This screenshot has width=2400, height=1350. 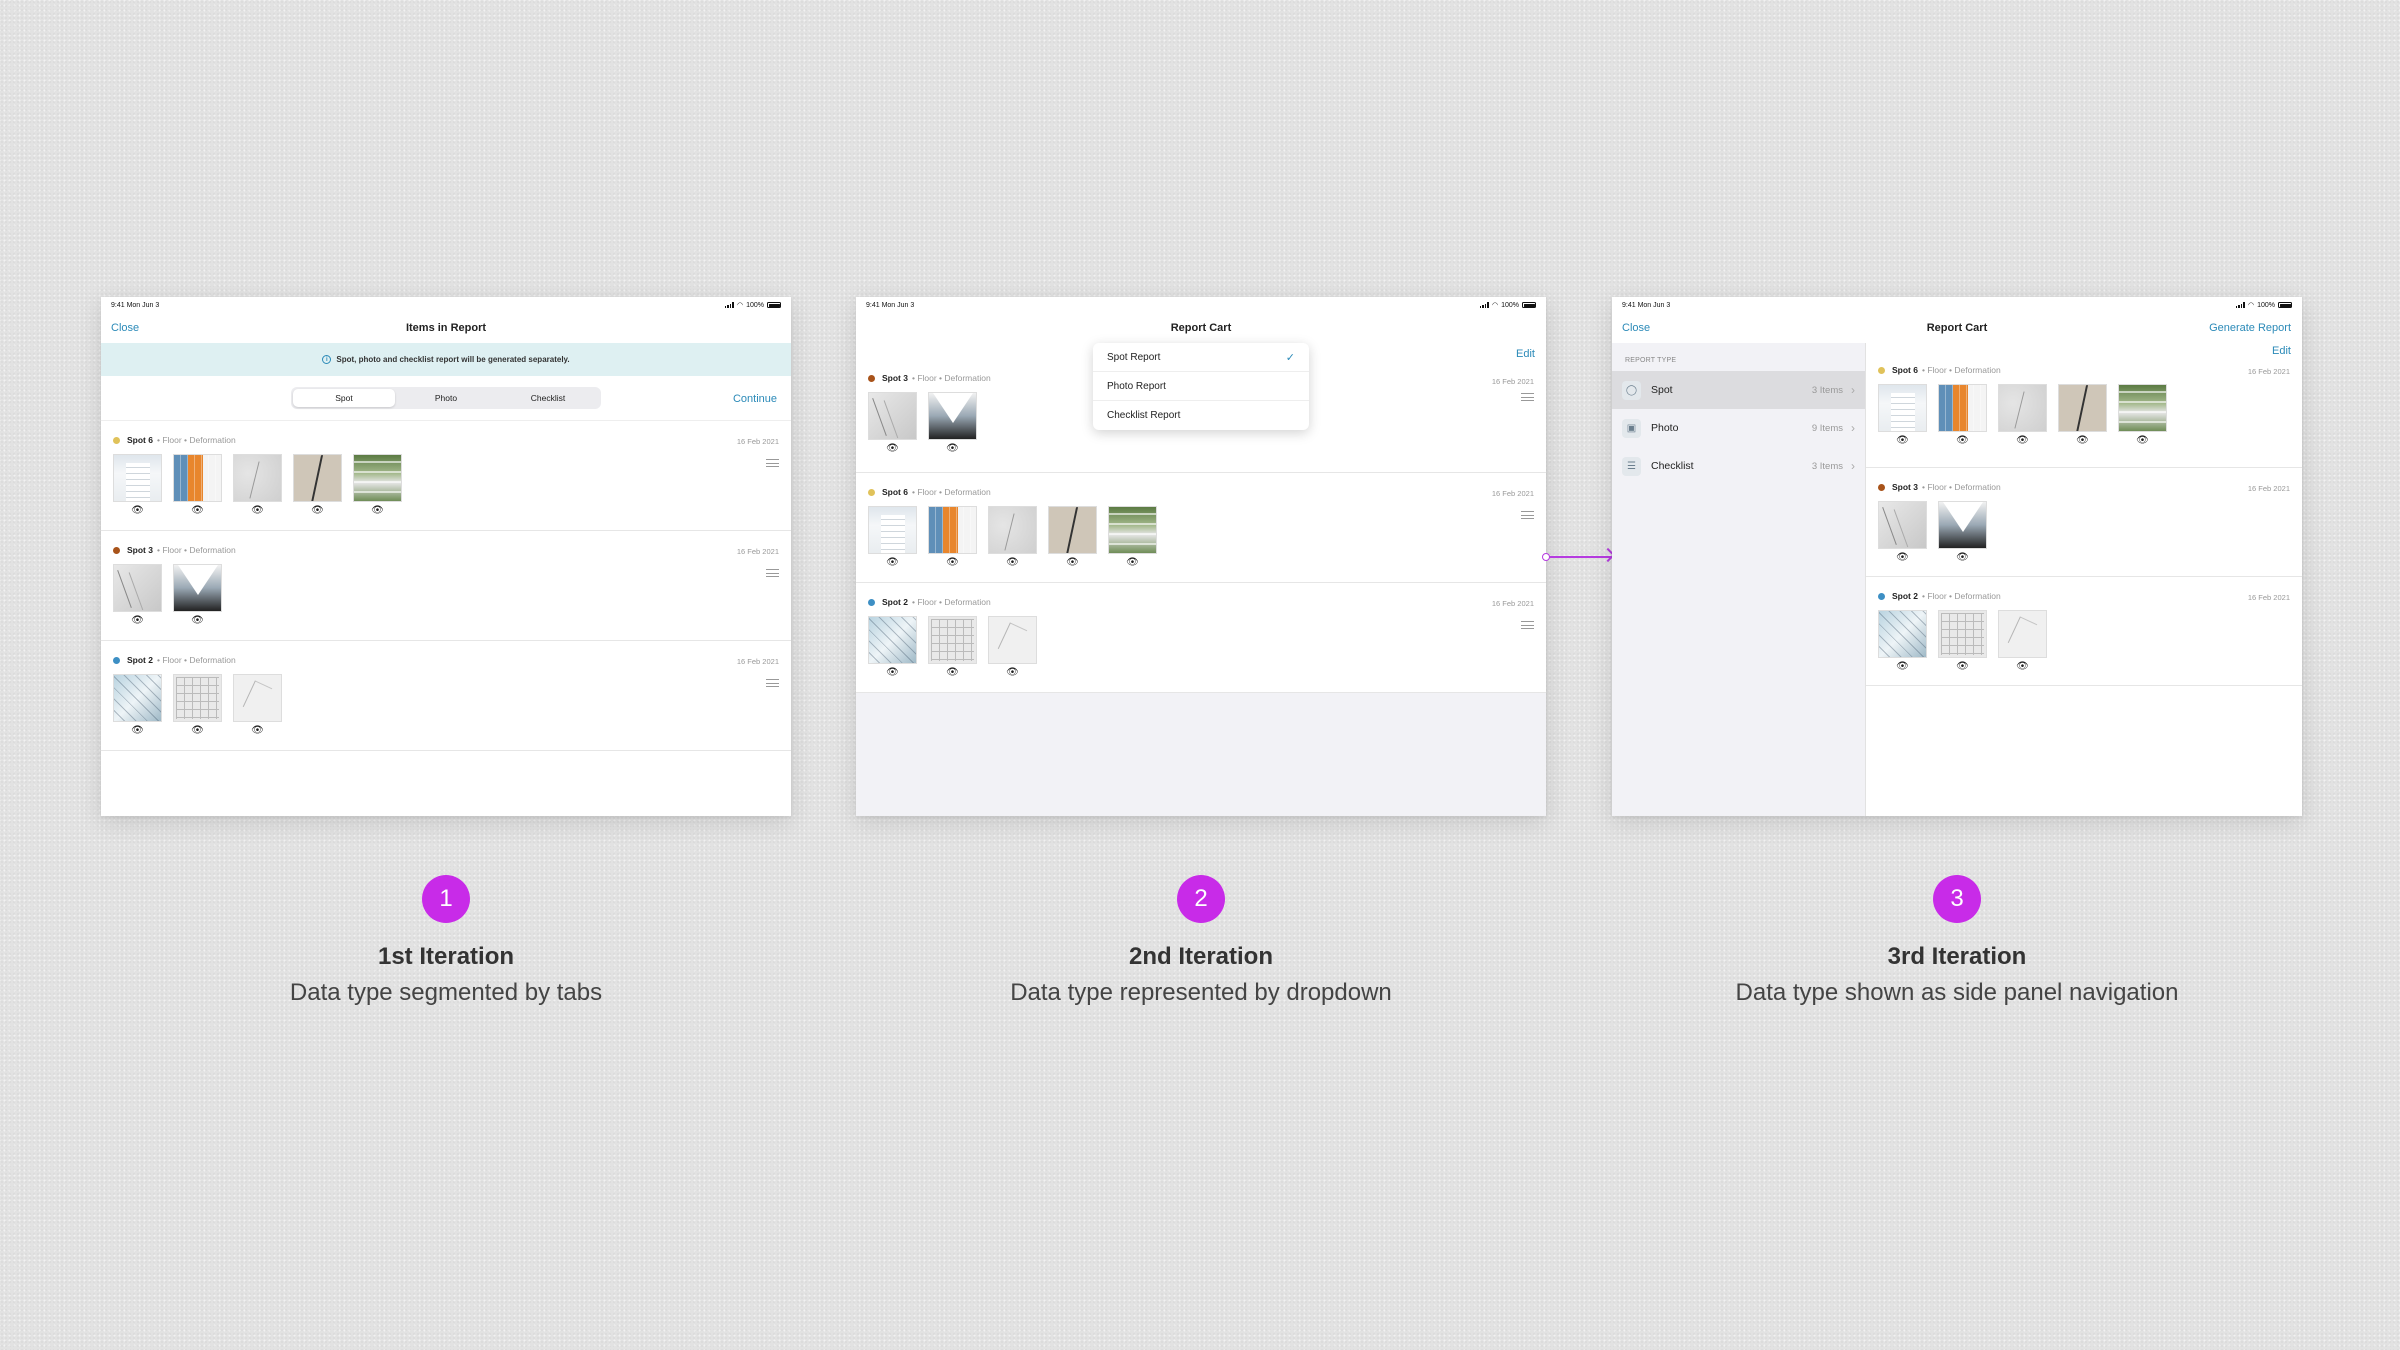 What do you see at coordinates (1738, 466) in the screenshot?
I see `sidebar-item-checklist: ☰ Checklist 3 Items ›` at bounding box center [1738, 466].